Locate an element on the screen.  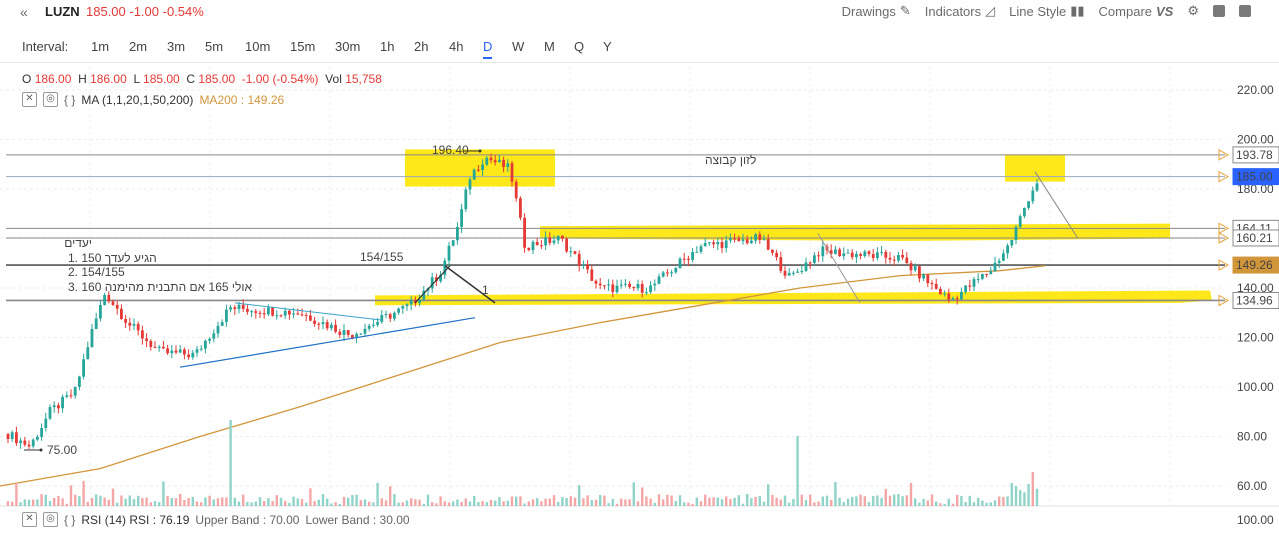
line-style-button: Line Style ▮▮ is located at coordinates (1046, 11).